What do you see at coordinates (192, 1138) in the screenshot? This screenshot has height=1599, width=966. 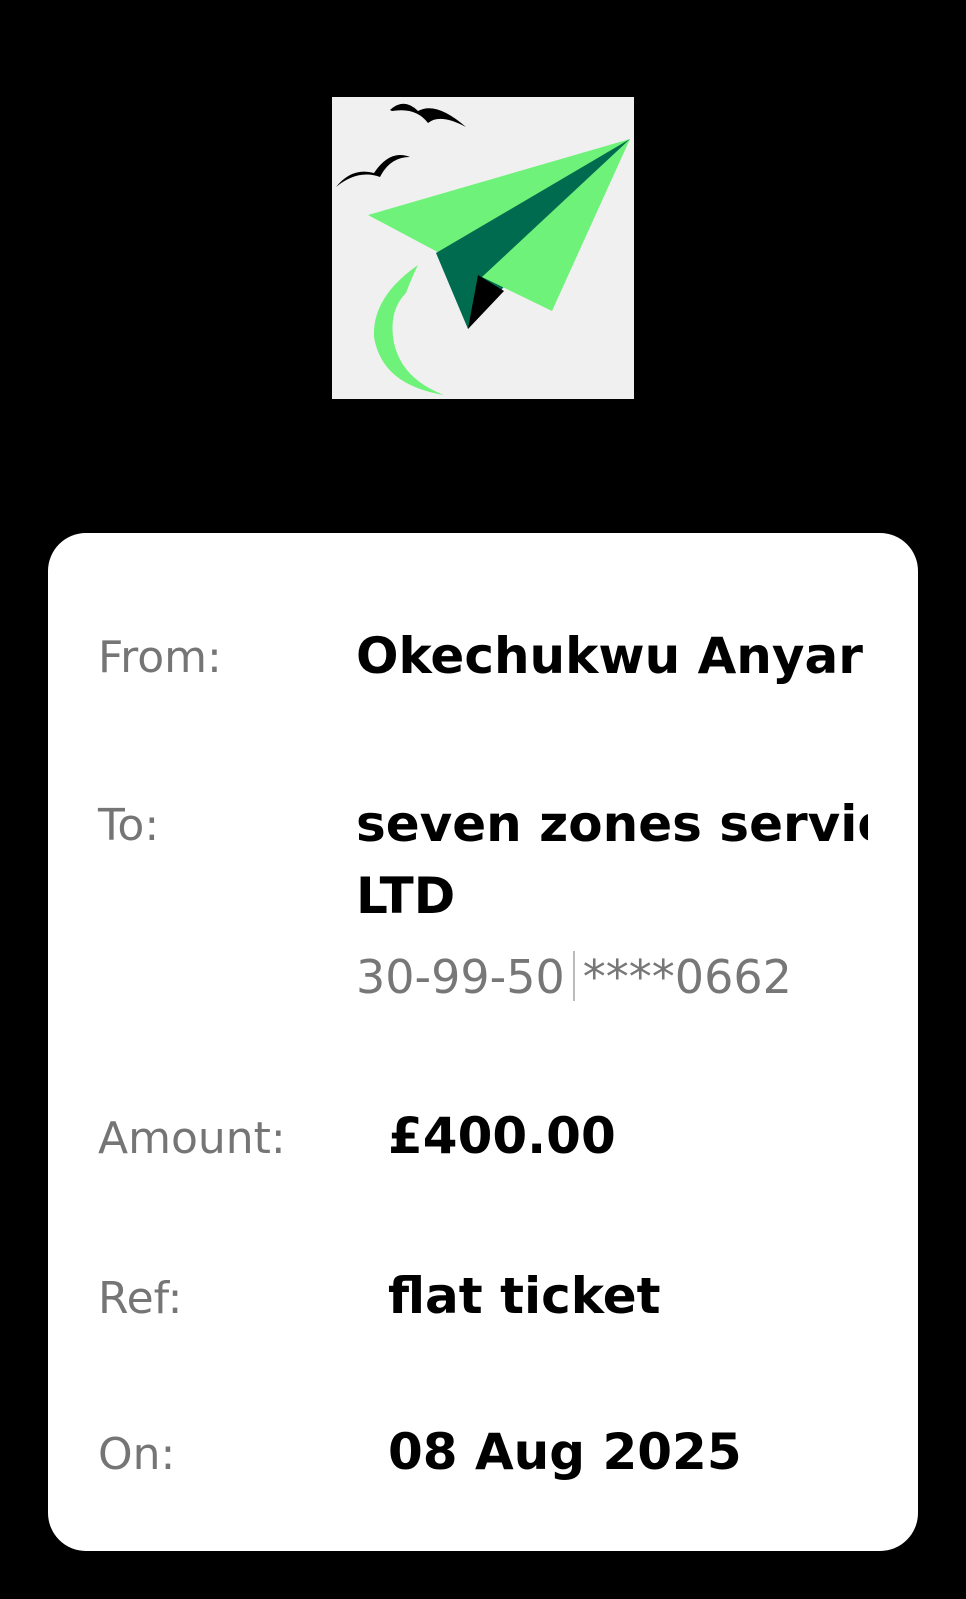 I see `amount-label: Amount:` at bounding box center [192, 1138].